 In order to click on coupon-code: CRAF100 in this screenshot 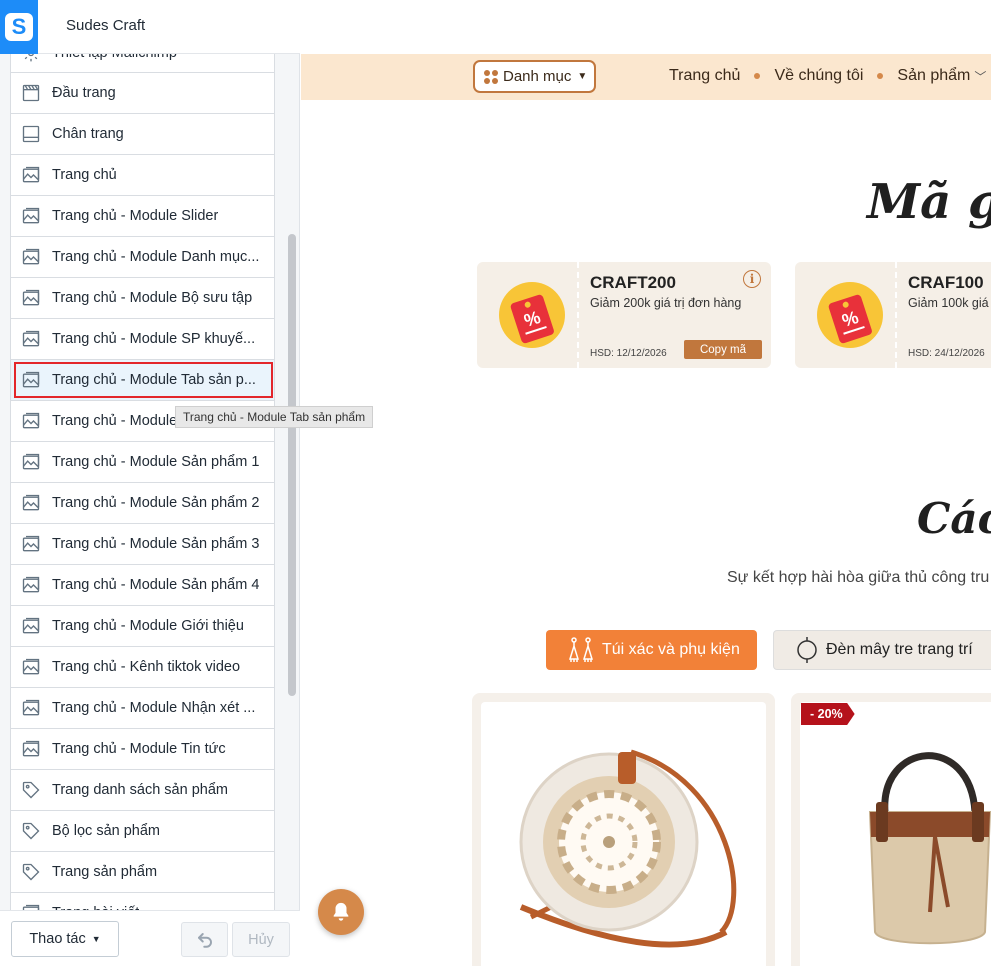, I will do `click(946, 282)`.